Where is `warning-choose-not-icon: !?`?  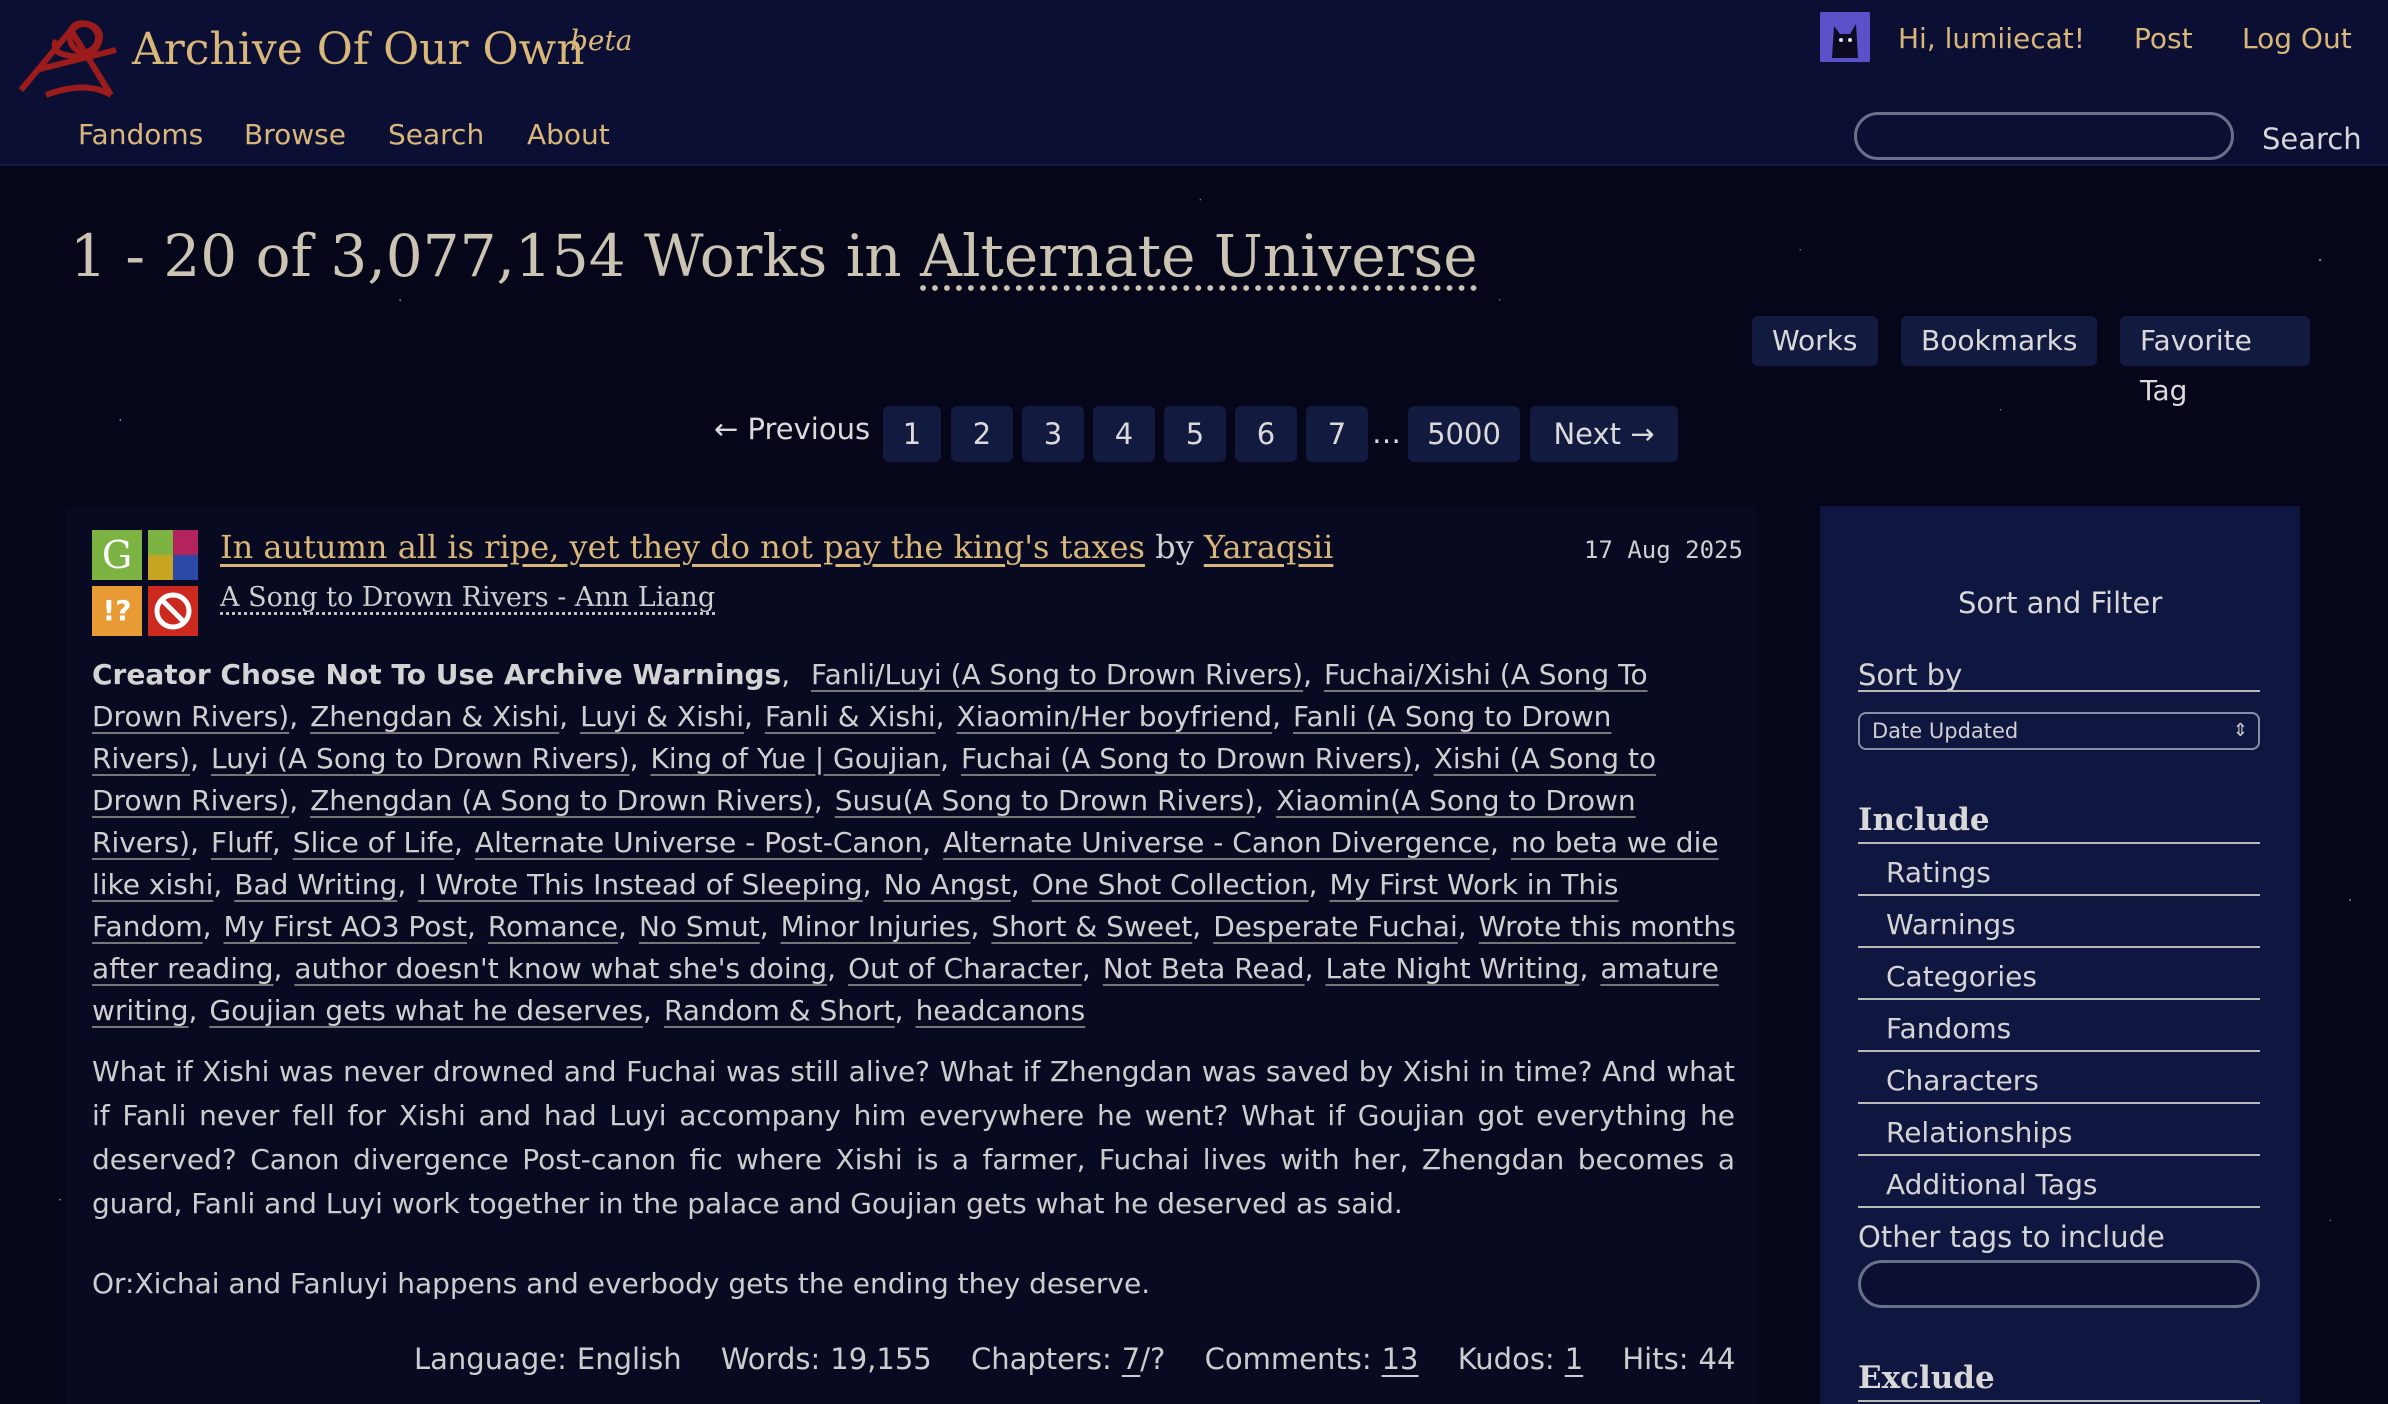
warning-choose-not-icon: !? is located at coordinates (117, 611).